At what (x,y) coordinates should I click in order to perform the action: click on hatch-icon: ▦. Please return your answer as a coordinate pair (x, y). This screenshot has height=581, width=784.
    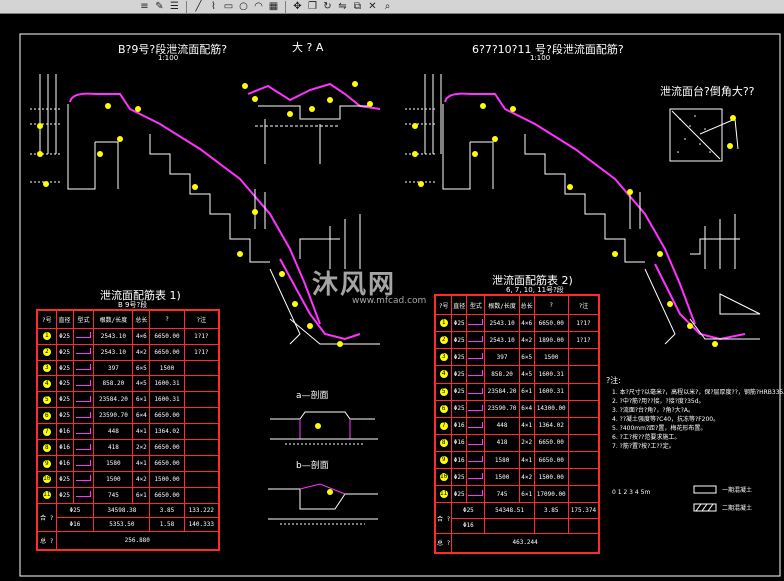
    Looking at the image, I should click on (273, 7).